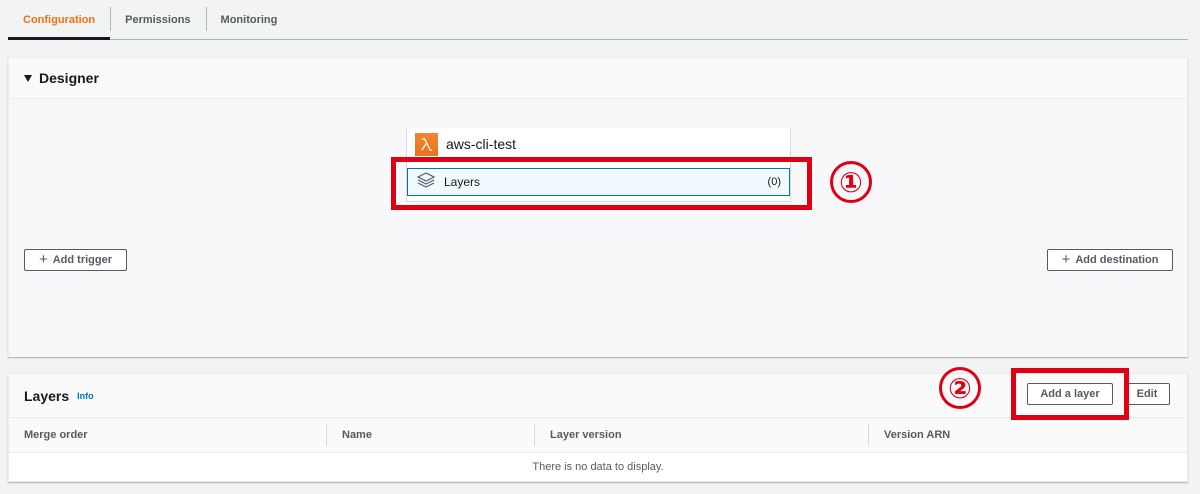 This screenshot has width=1200, height=494. I want to click on tab-configuration: Configuration, so click(59, 20).